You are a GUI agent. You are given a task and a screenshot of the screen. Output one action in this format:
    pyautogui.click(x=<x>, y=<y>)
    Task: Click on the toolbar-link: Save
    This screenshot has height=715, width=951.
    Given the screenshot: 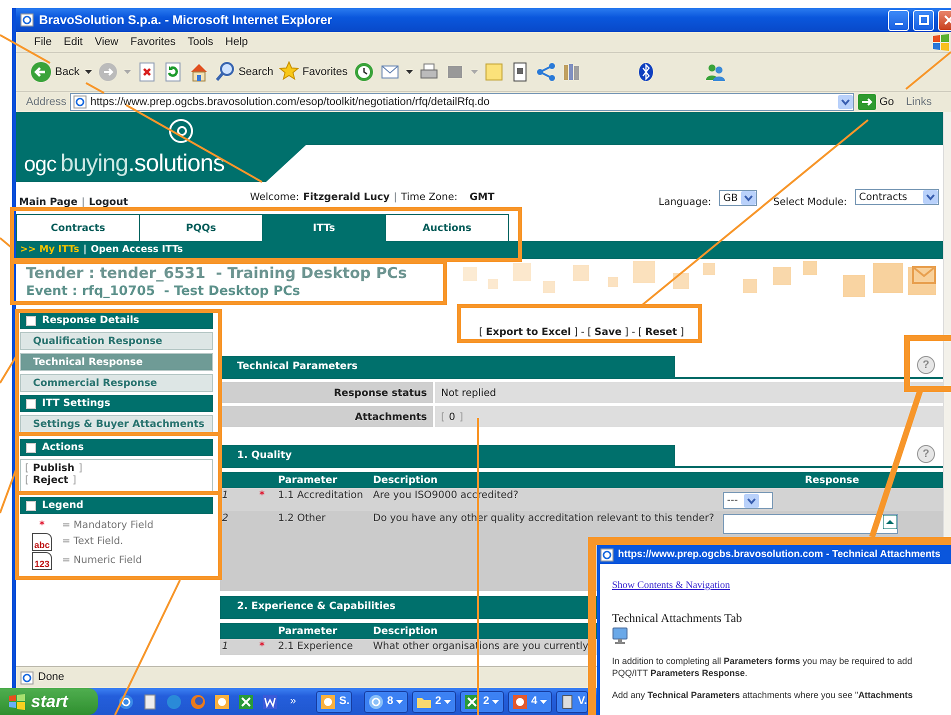 What is the action you would take?
    pyautogui.click(x=608, y=332)
    